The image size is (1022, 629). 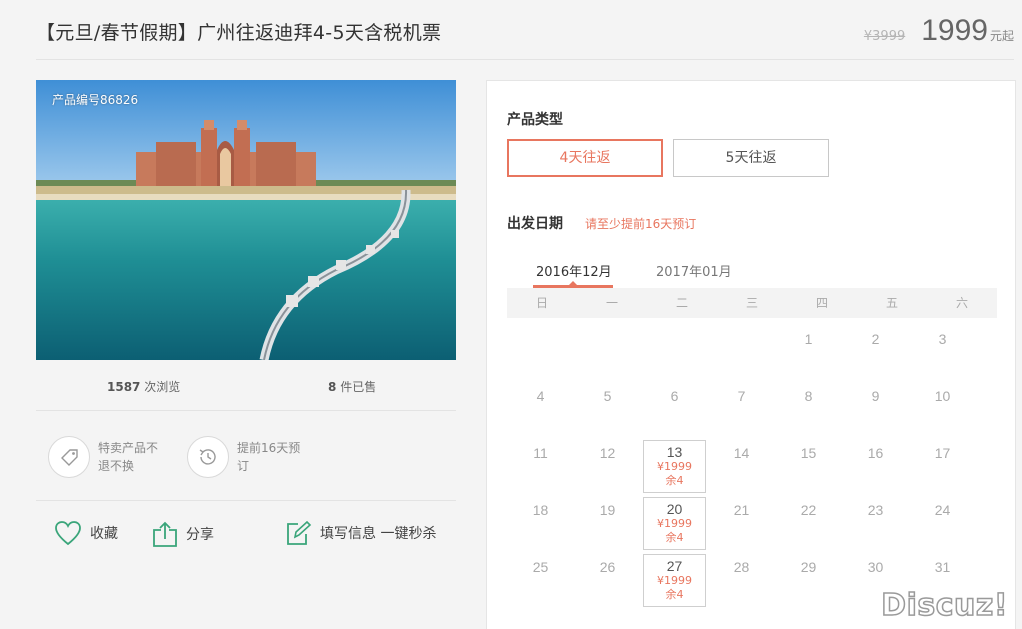 What do you see at coordinates (741, 526) in the screenshot?
I see `calendar-cell: 21` at bounding box center [741, 526].